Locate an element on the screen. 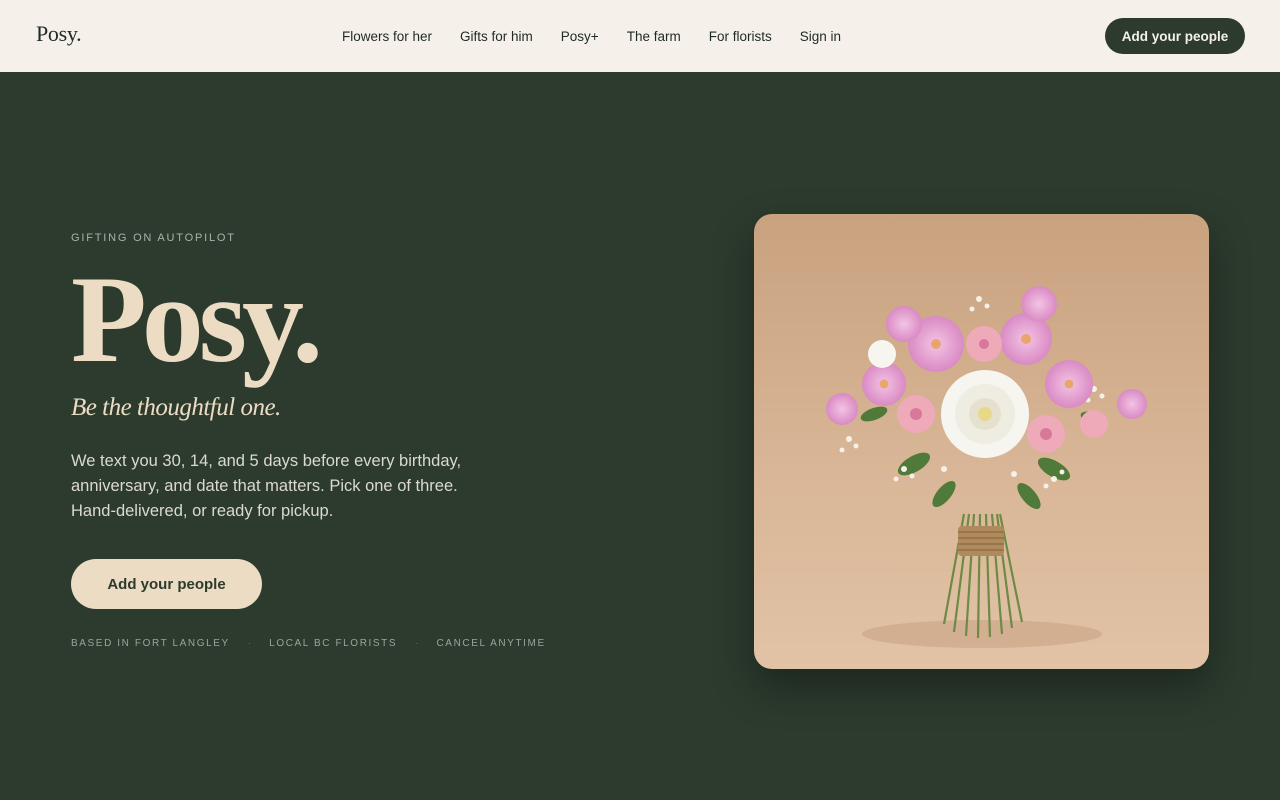 This screenshot has height=800, width=1280. nav-link-flowers-for-her: Flowers for her is located at coordinates (387, 36).